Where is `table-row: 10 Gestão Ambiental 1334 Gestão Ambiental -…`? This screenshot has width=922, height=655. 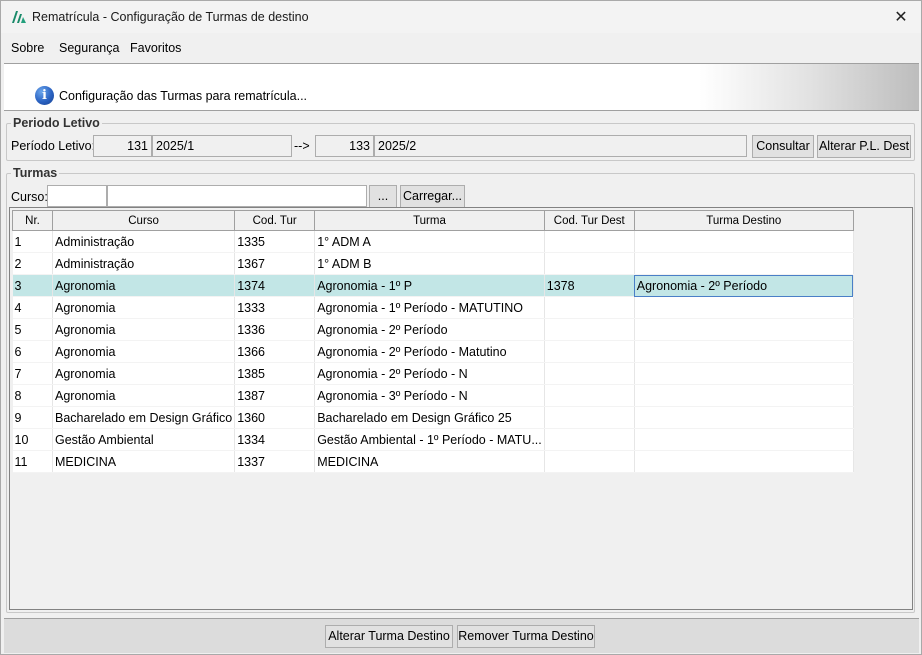 table-row: 10 Gestão Ambiental 1334 Gestão Ambiental -… is located at coordinates (433, 439).